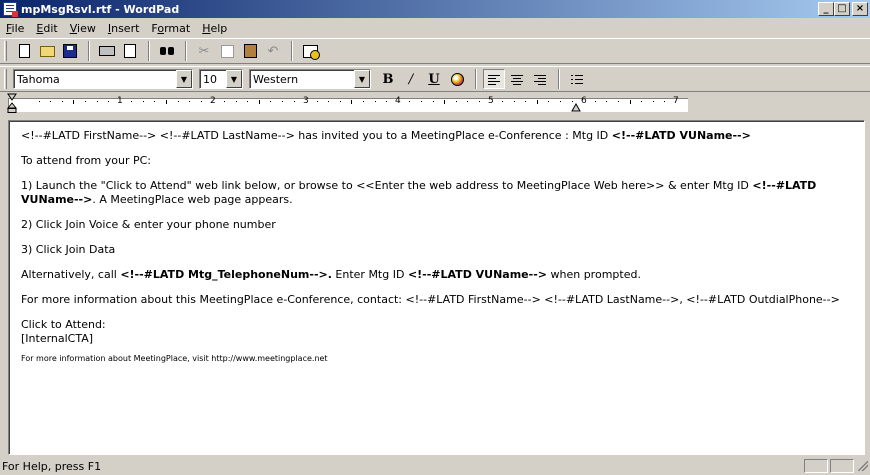  I want to click on italic-button: /, so click(411, 79).